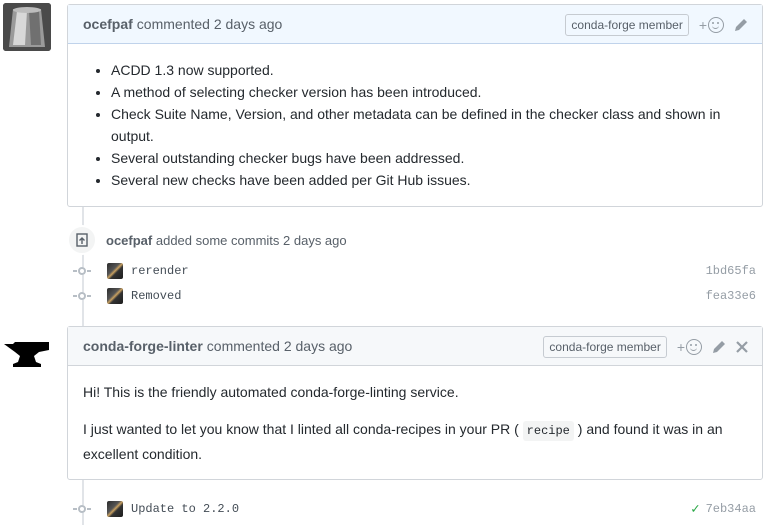 The image size is (769, 525). What do you see at coordinates (156, 296) in the screenshot?
I see `commit-message: Removed` at bounding box center [156, 296].